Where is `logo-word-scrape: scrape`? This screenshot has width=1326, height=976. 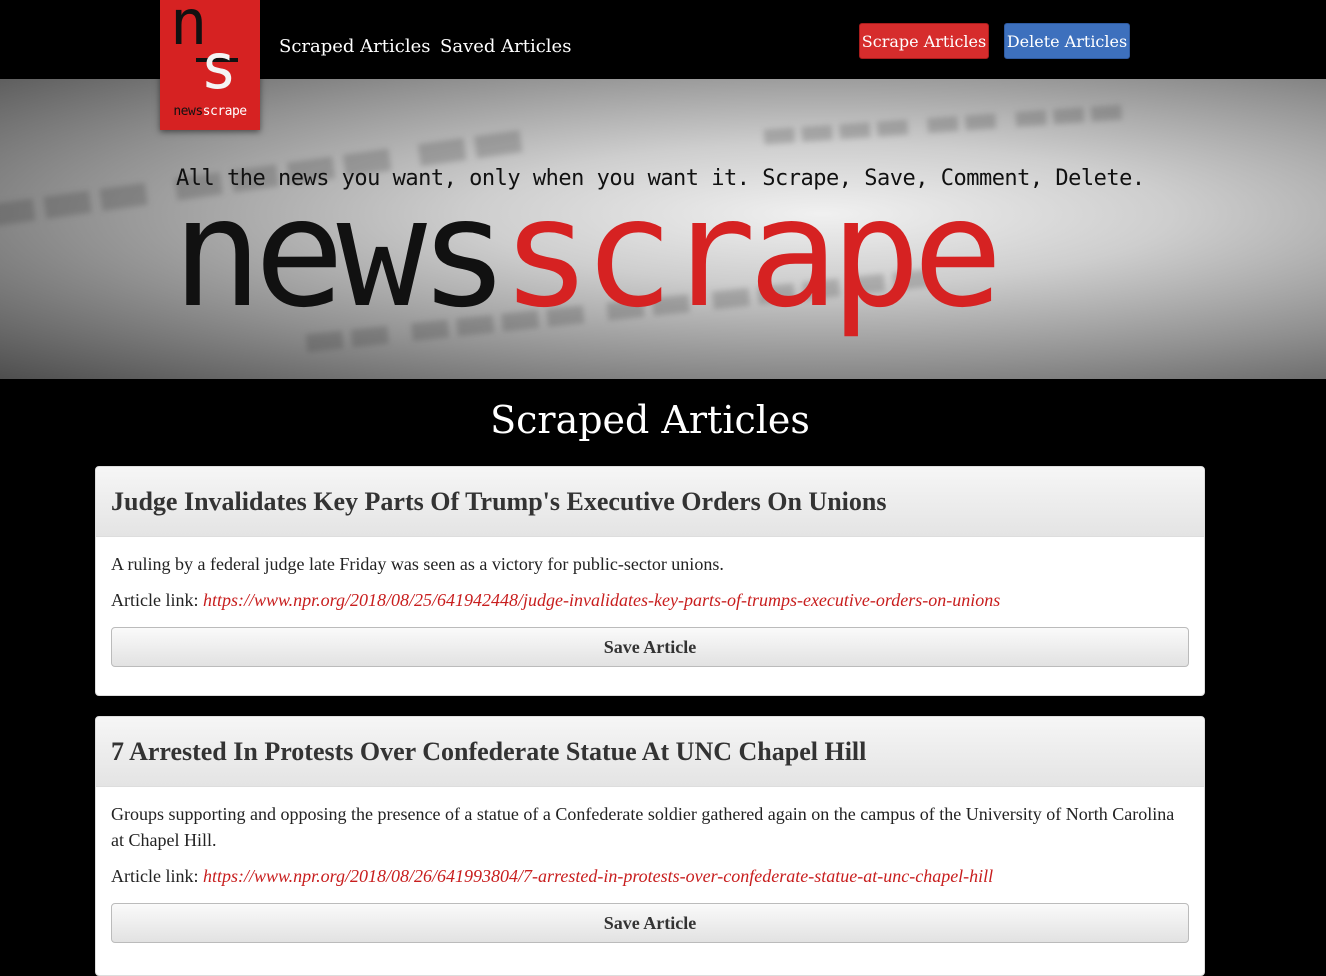
logo-word-scrape: scrape is located at coordinates (224, 111).